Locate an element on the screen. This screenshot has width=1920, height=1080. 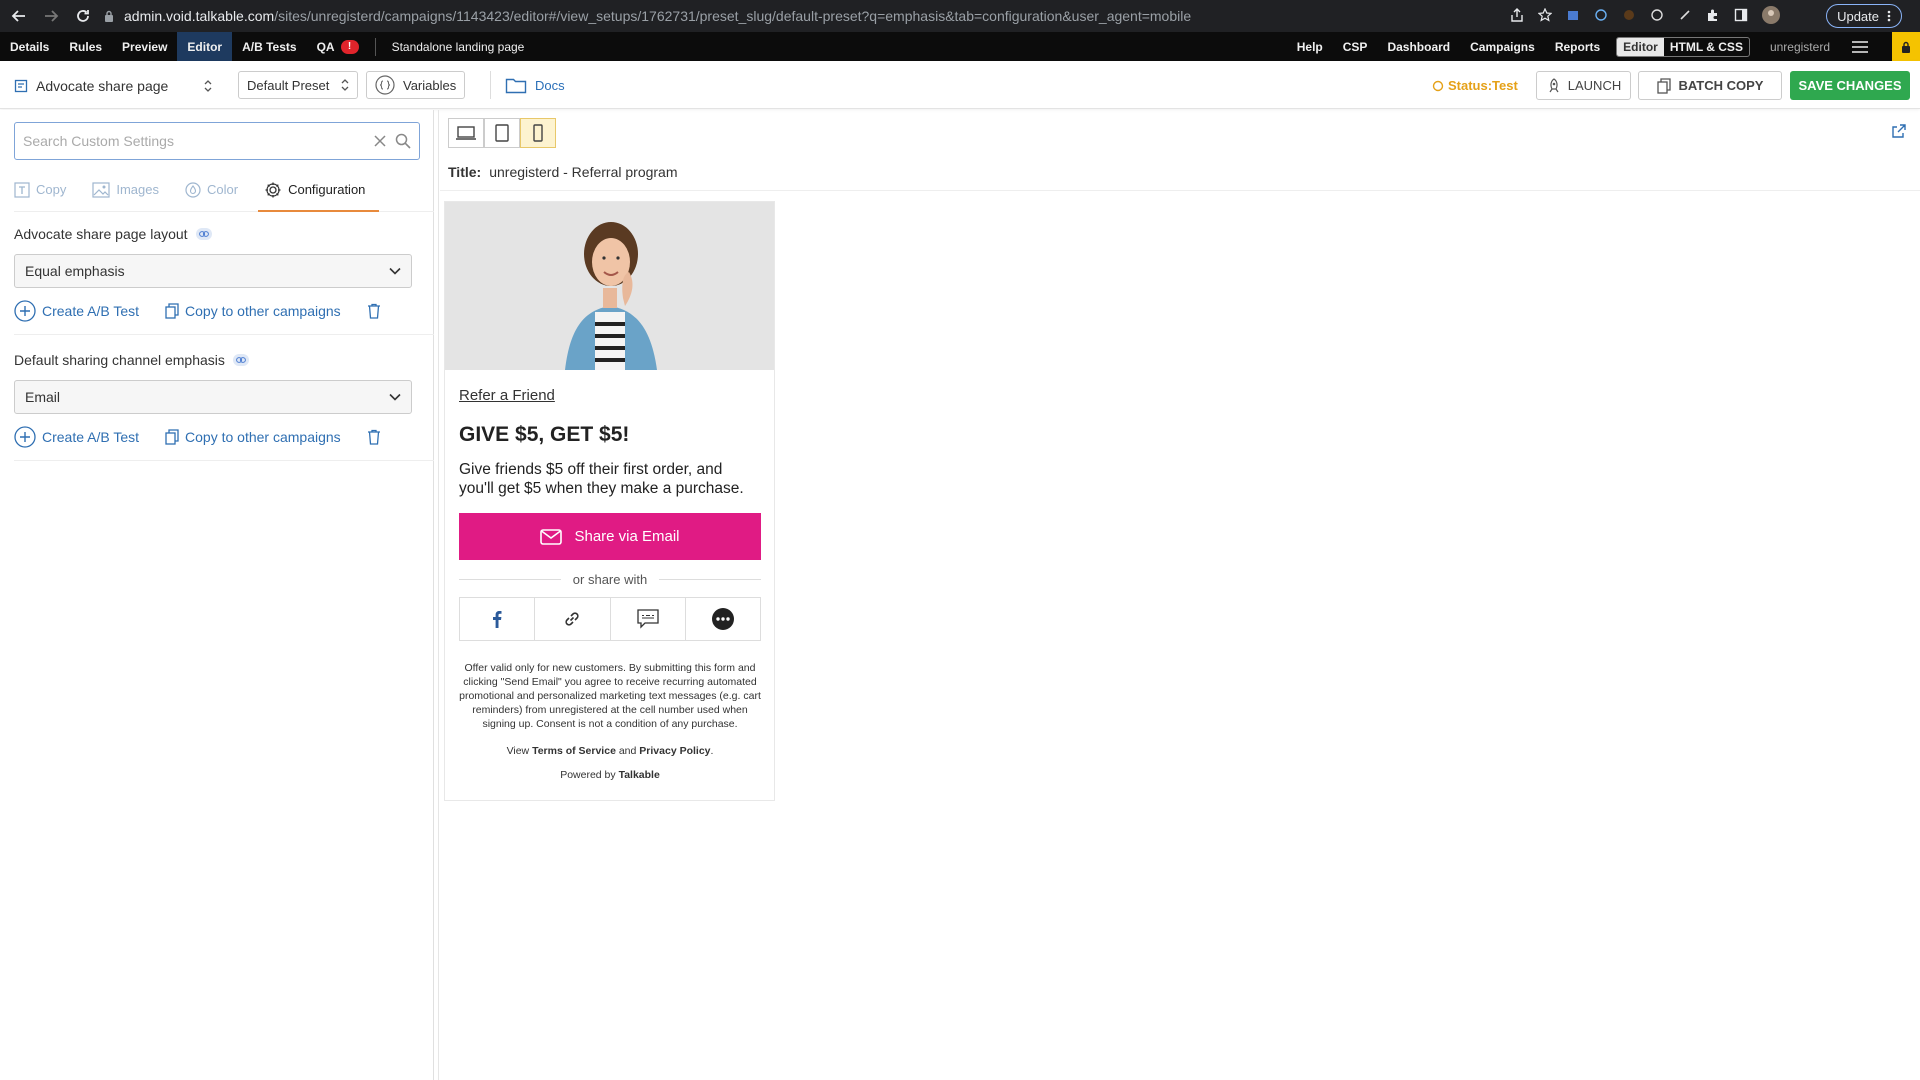
share-via-email-button: Share via Email is located at coordinates (610, 536).